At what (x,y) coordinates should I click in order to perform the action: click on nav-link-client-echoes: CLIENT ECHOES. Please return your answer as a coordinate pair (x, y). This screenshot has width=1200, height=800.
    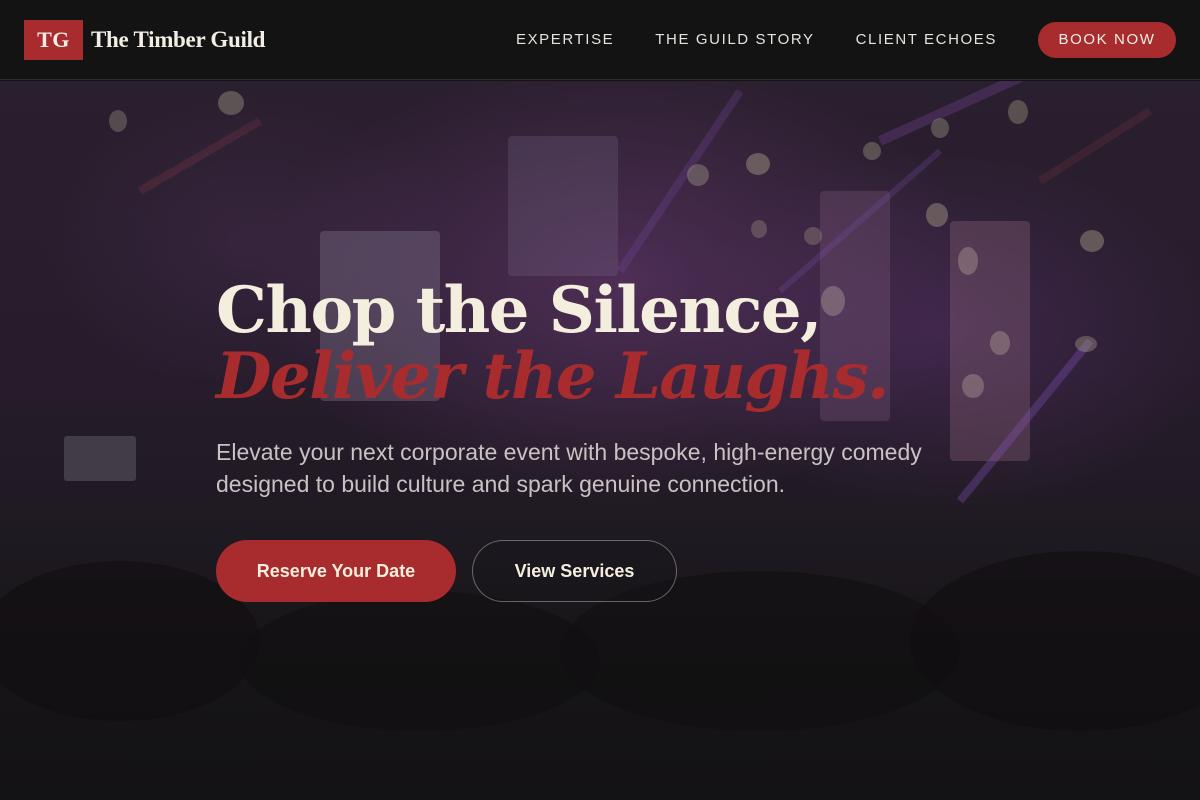
    Looking at the image, I should click on (926, 39).